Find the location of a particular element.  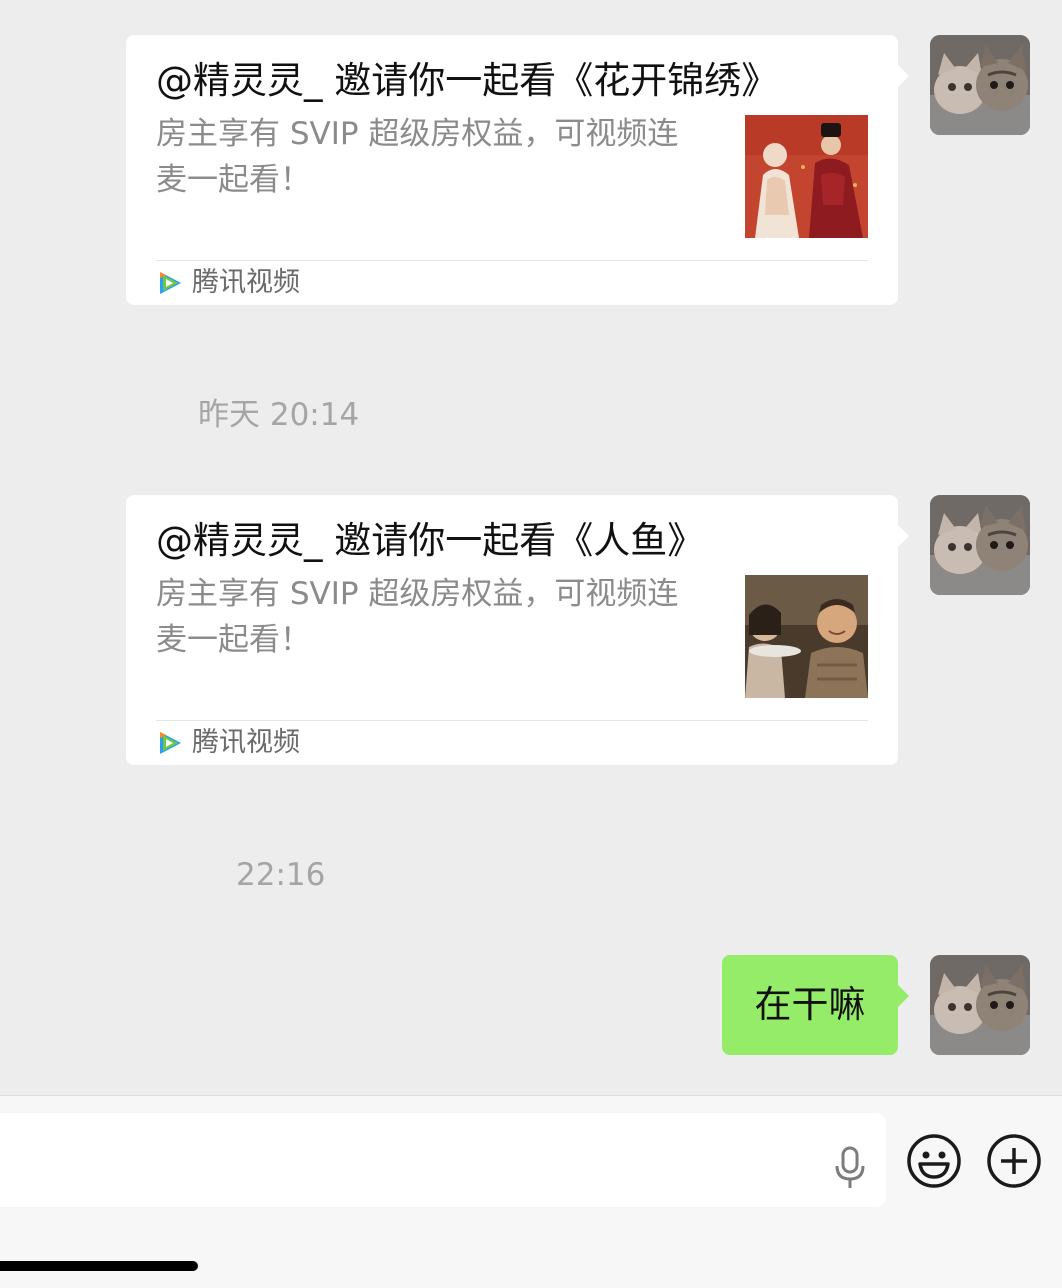

card-title: @精灵灵_ 邀请你一起看《人鱼》 is located at coordinates (430, 540).